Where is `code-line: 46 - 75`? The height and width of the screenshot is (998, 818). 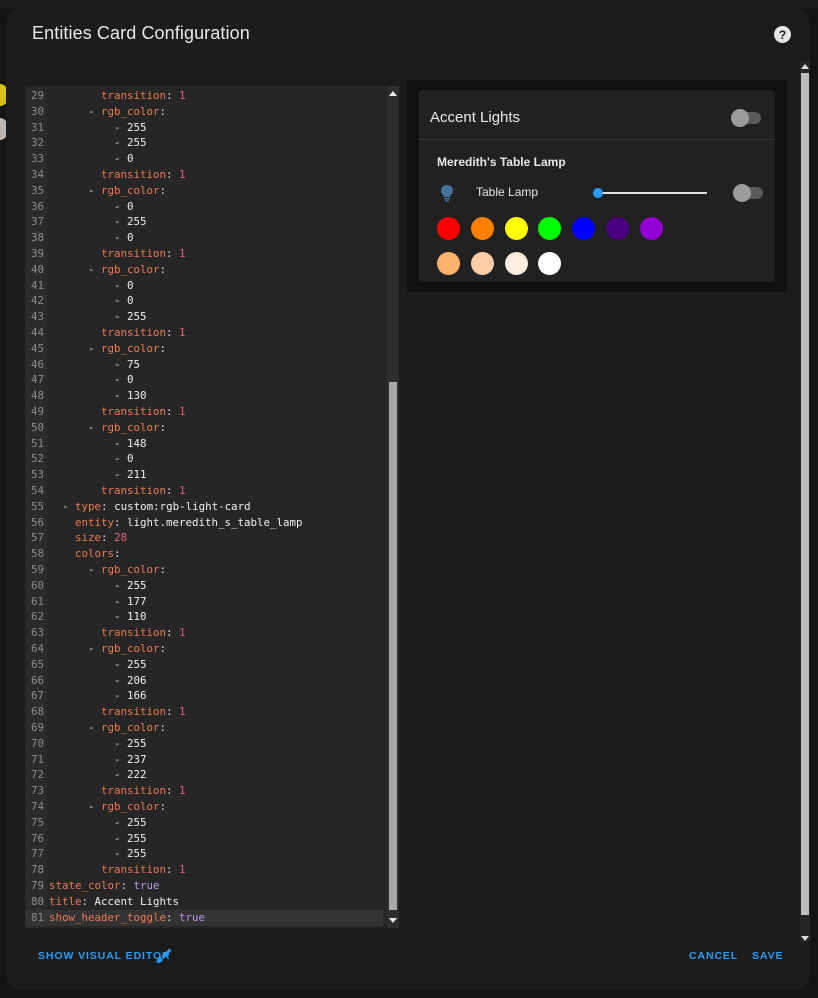
code-line: 46 - 75 is located at coordinates (204, 365).